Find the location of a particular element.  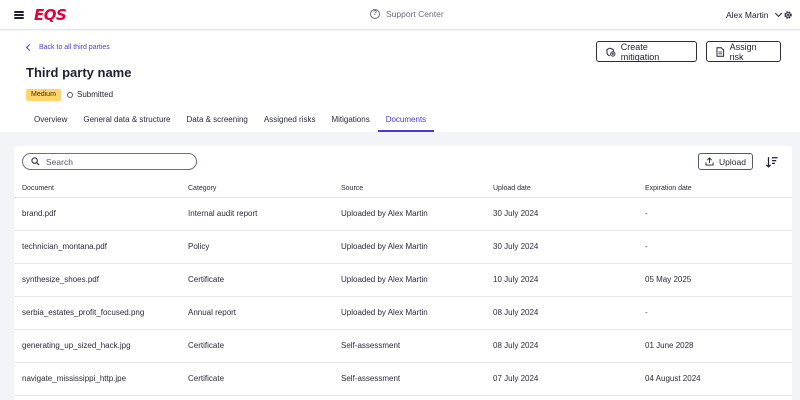

upload-label: Upload is located at coordinates (732, 161).